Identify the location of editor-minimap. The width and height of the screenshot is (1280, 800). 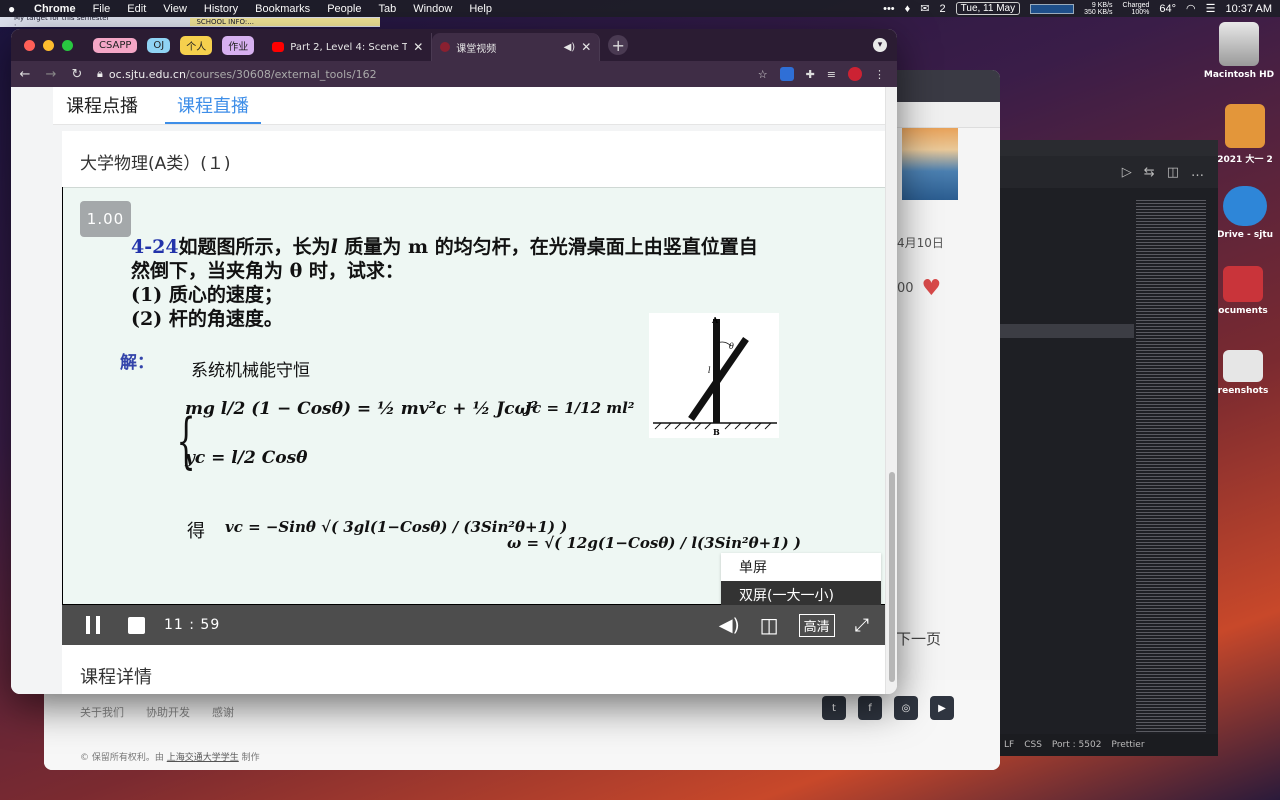
(1171, 470).